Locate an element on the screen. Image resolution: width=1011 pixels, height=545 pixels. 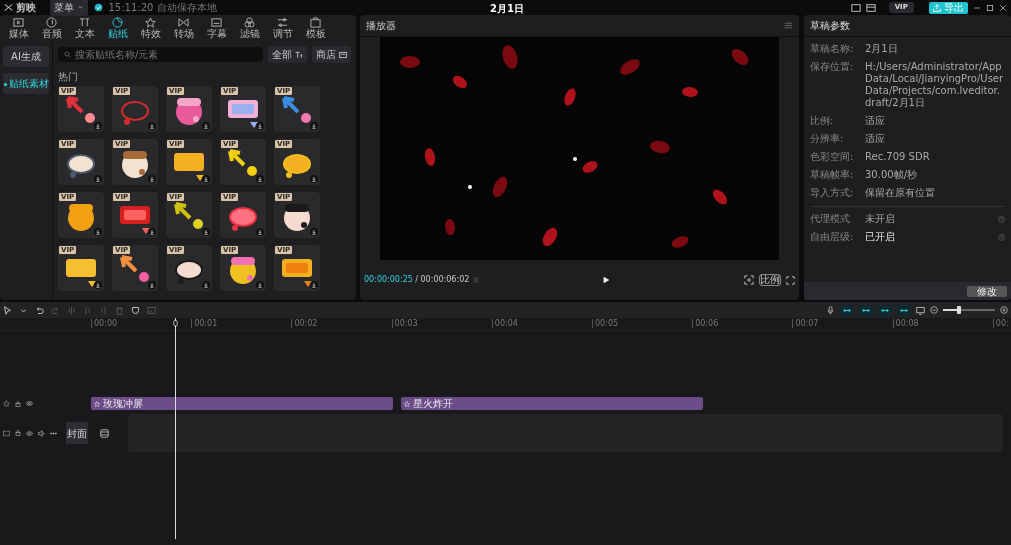
tab: 媒体 is located at coordinates (18, 27).